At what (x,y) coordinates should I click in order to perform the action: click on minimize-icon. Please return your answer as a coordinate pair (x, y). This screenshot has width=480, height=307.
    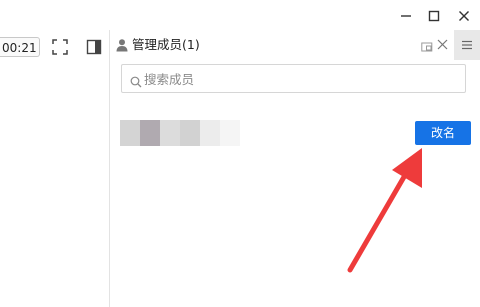
    Looking at the image, I should click on (406, 16).